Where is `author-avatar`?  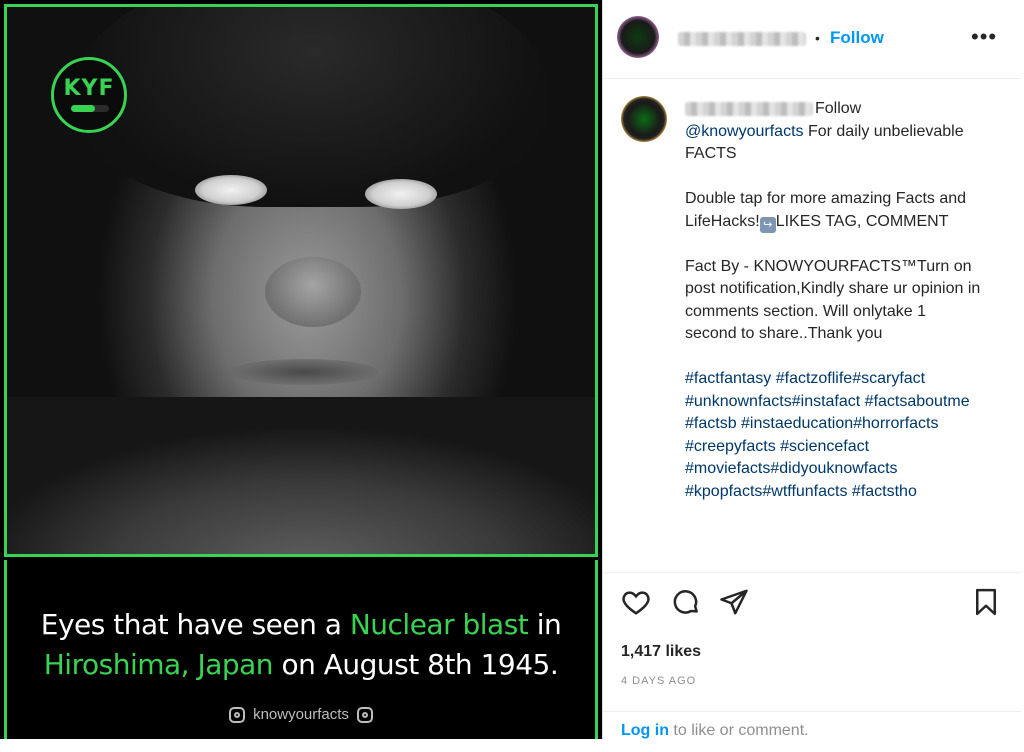 author-avatar is located at coordinates (638, 37).